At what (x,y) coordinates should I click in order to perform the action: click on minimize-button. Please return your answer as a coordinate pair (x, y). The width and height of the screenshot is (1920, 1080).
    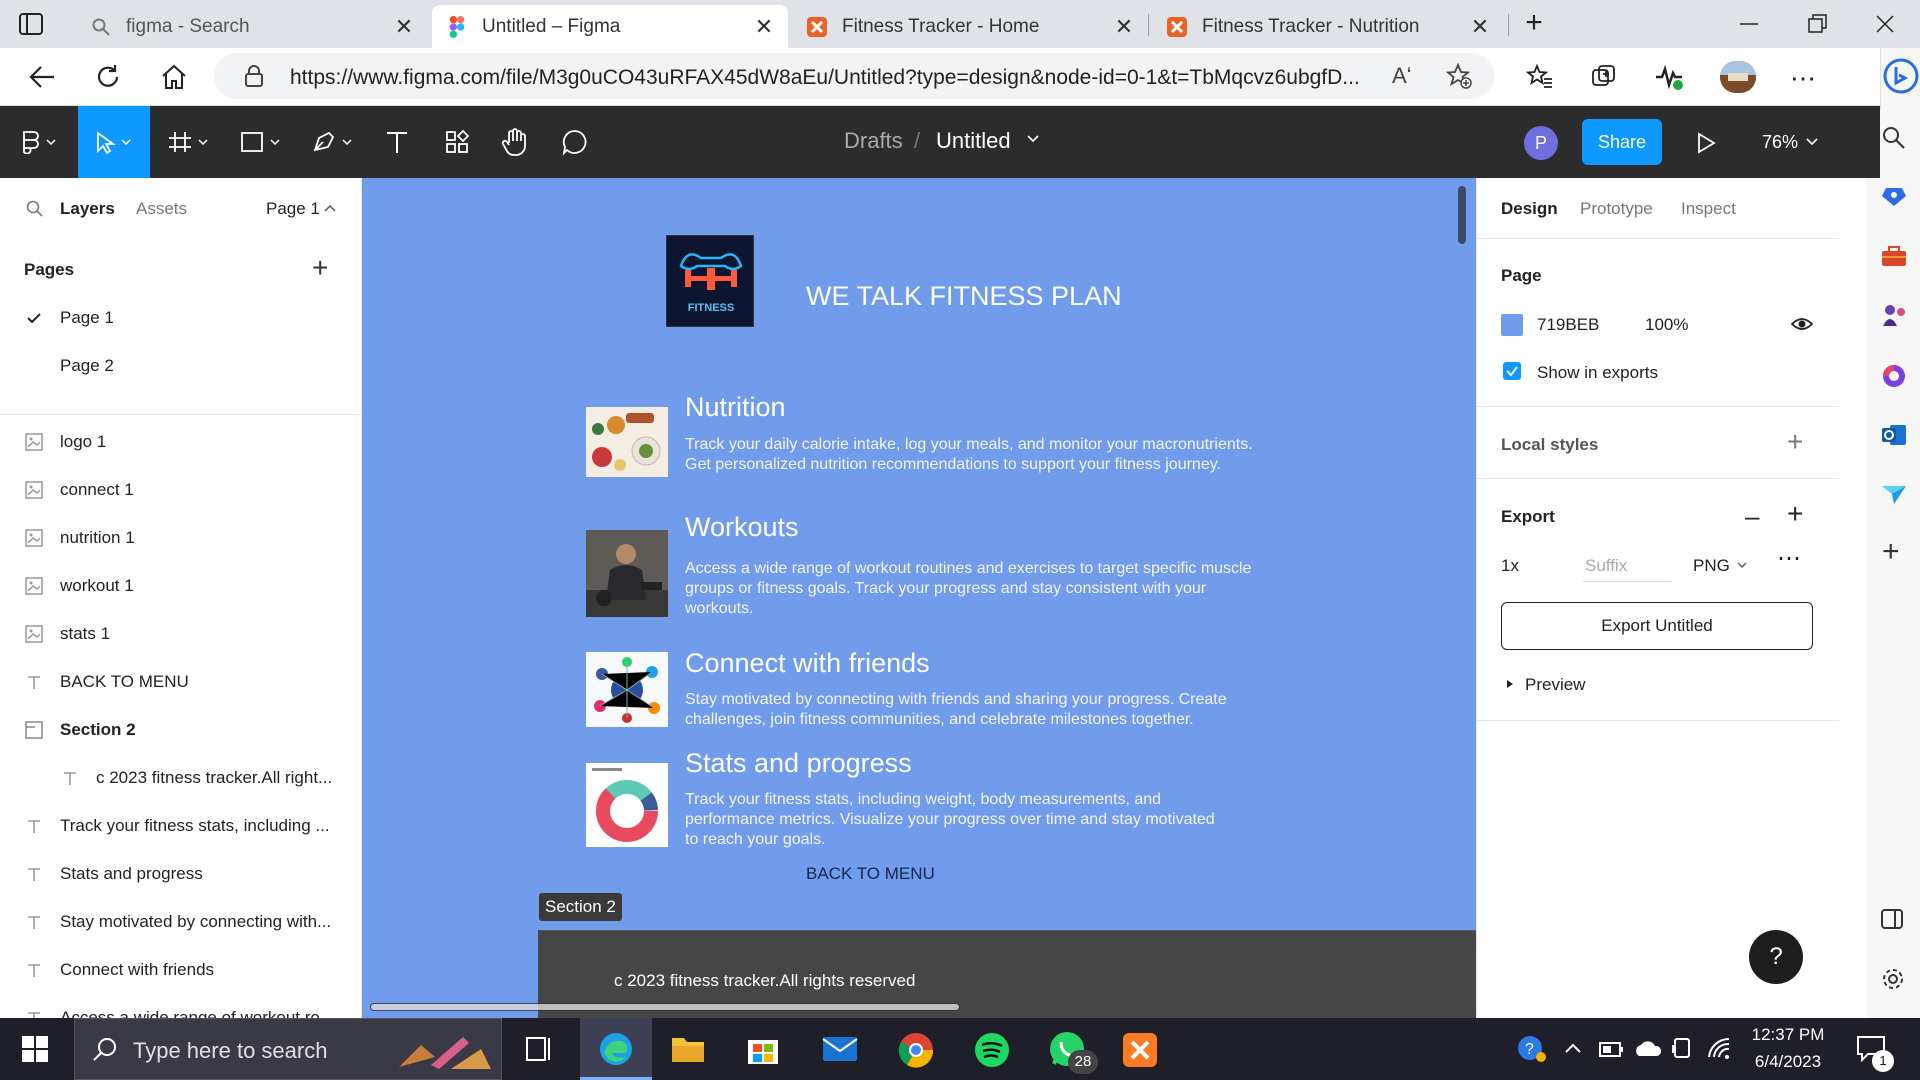
    Looking at the image, I should click on (1749, 24).